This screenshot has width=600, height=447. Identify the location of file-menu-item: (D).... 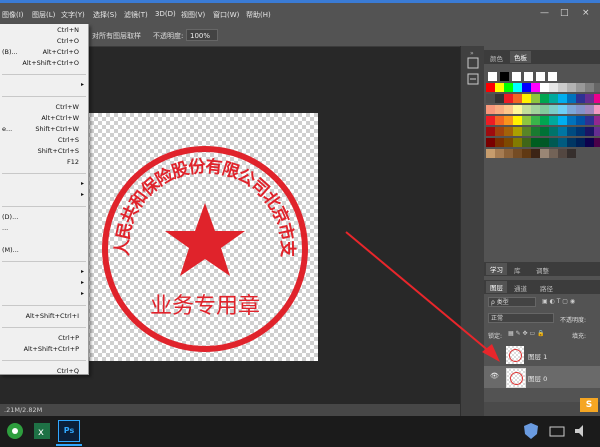
(44, 217).